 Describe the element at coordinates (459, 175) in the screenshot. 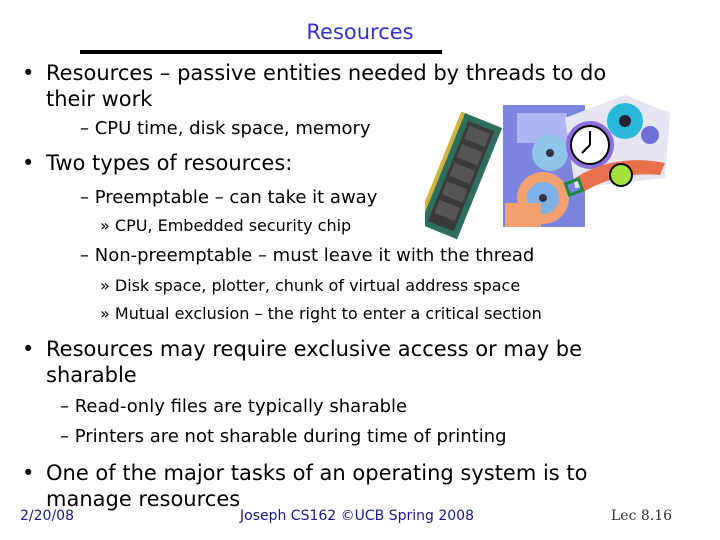

I see `memory-module-icon` at that location.